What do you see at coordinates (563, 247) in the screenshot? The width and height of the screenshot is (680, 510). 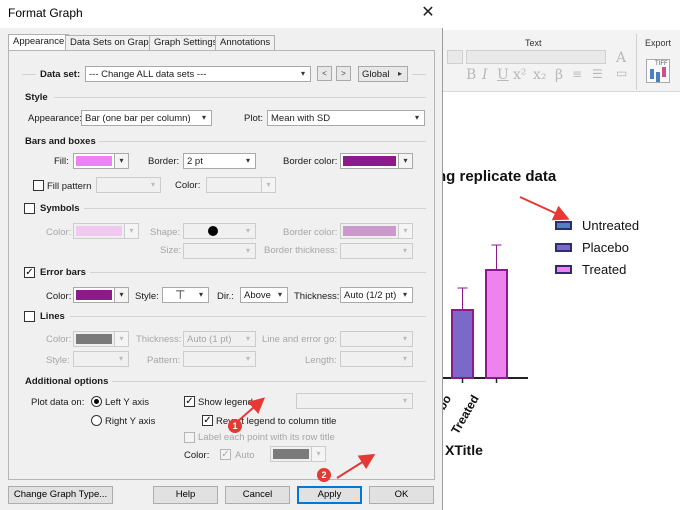 I see `legend-swatch-placebo` at bounding box center [563, 247].